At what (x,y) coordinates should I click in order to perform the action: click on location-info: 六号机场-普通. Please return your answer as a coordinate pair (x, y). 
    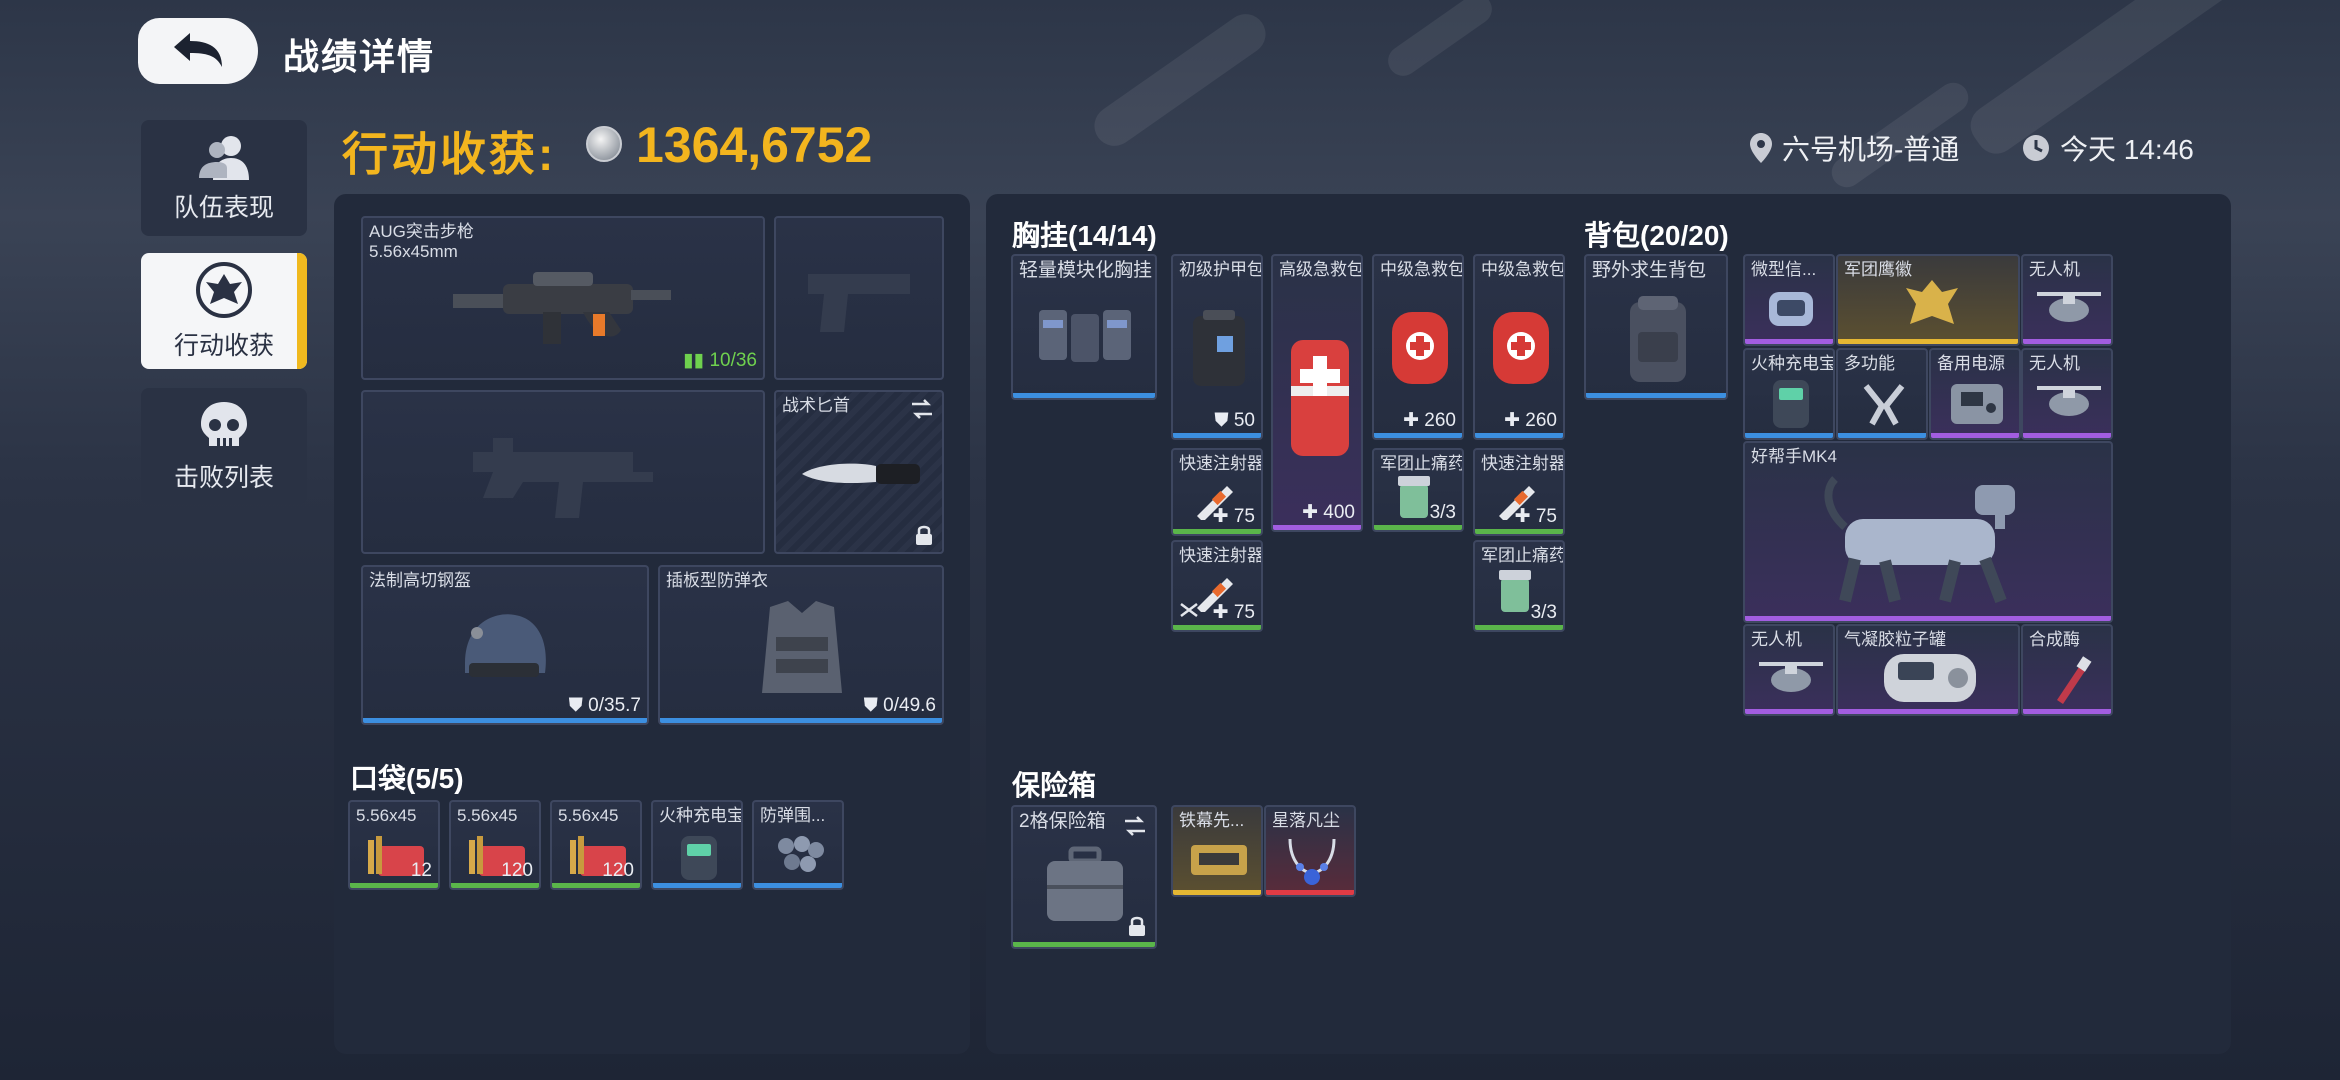
    Looking at the image, I should click on (1854, 148).